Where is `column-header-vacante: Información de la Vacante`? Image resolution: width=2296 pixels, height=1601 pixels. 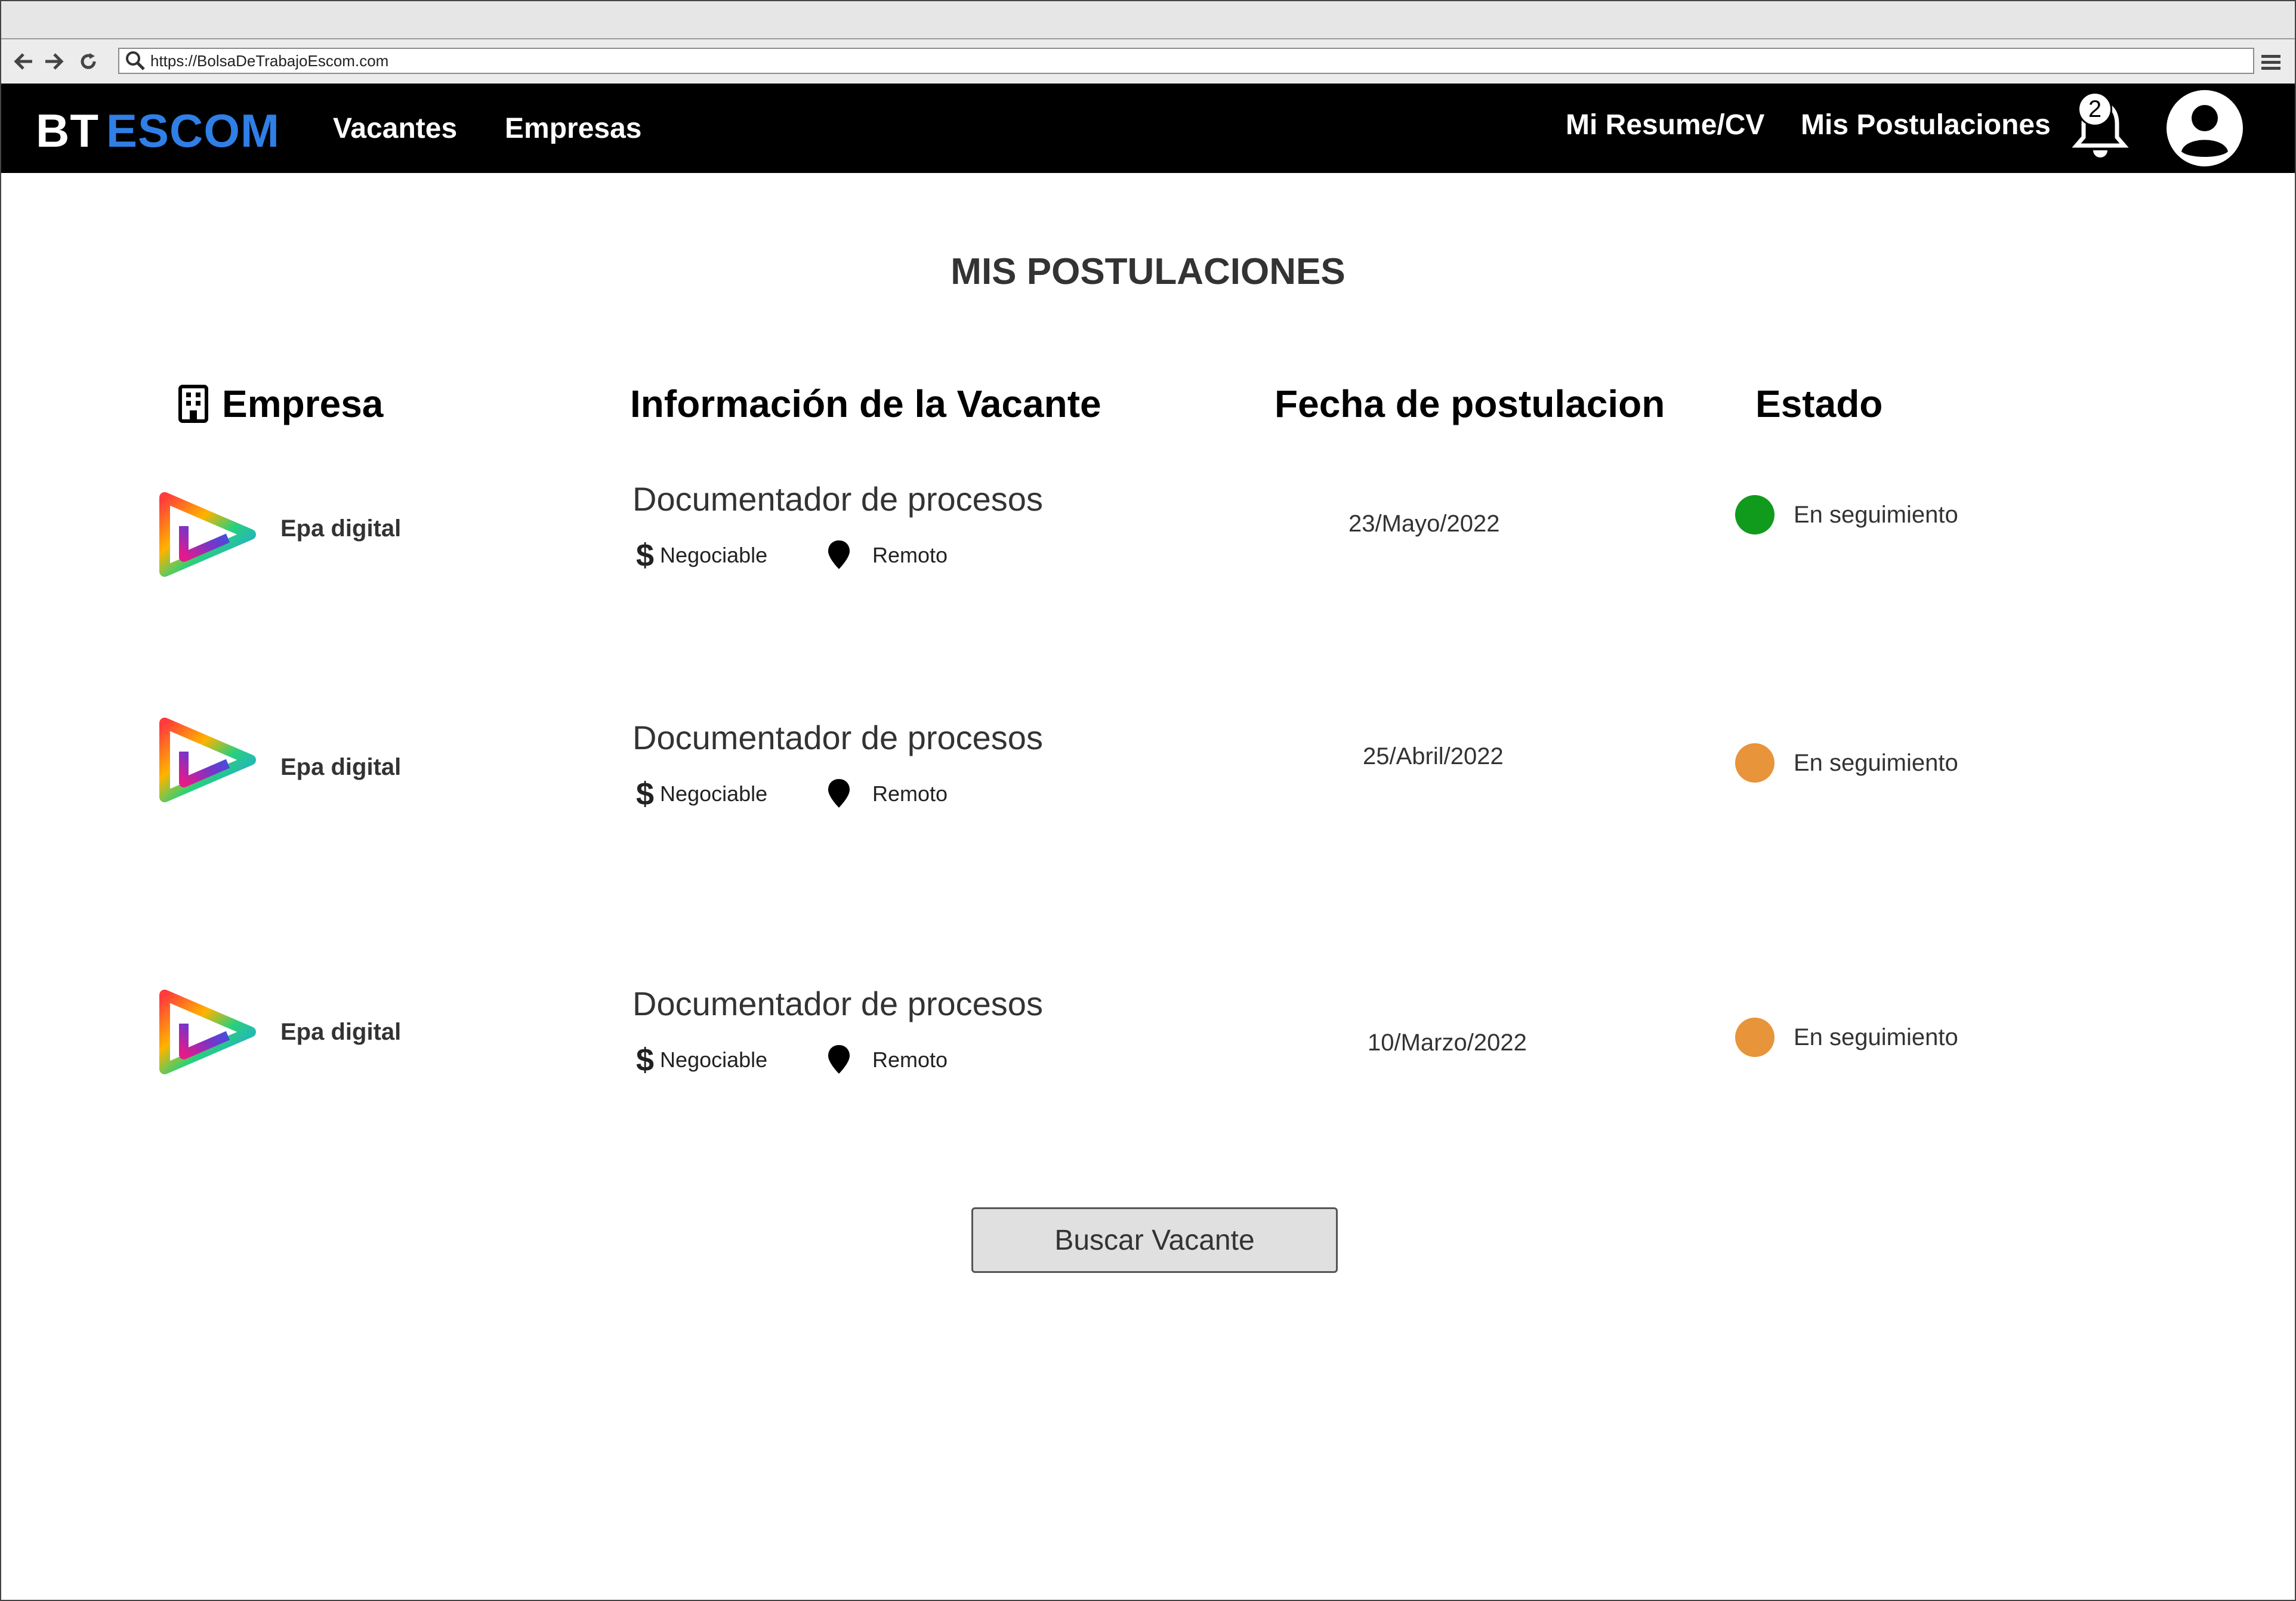 column-header-vacante: Información de la Vacante is located at coordinates (865, 403).